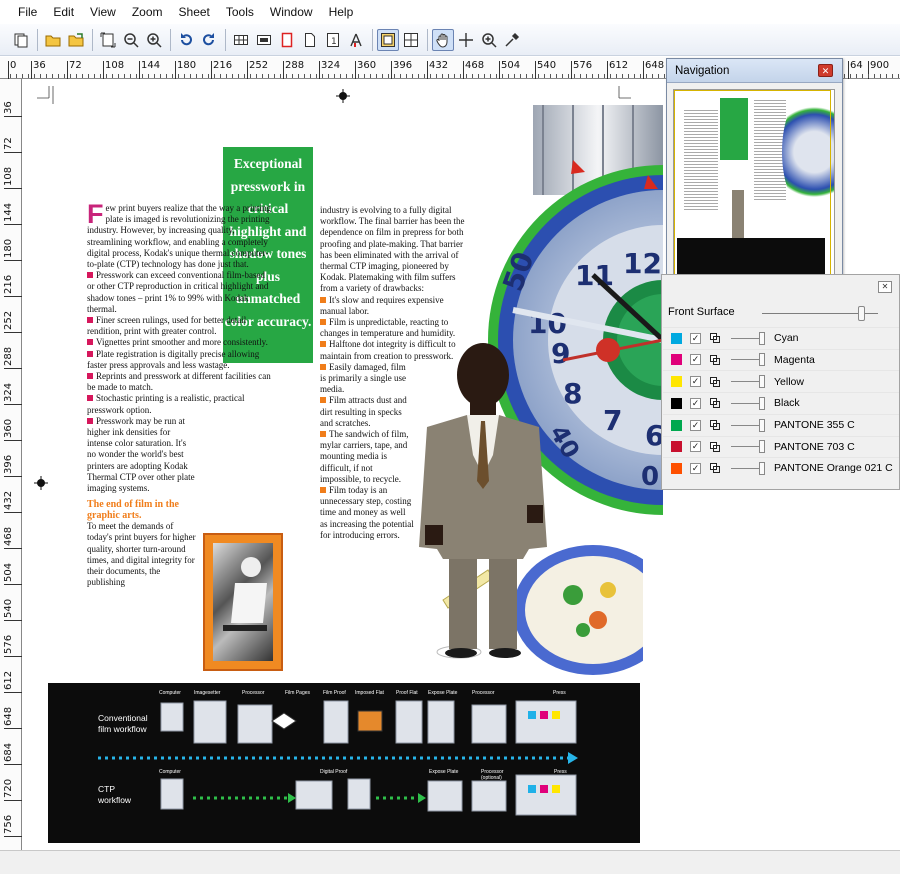  I want to click on separation-row: ✓ PANTONE Orange 021 C, so click(781, 468).